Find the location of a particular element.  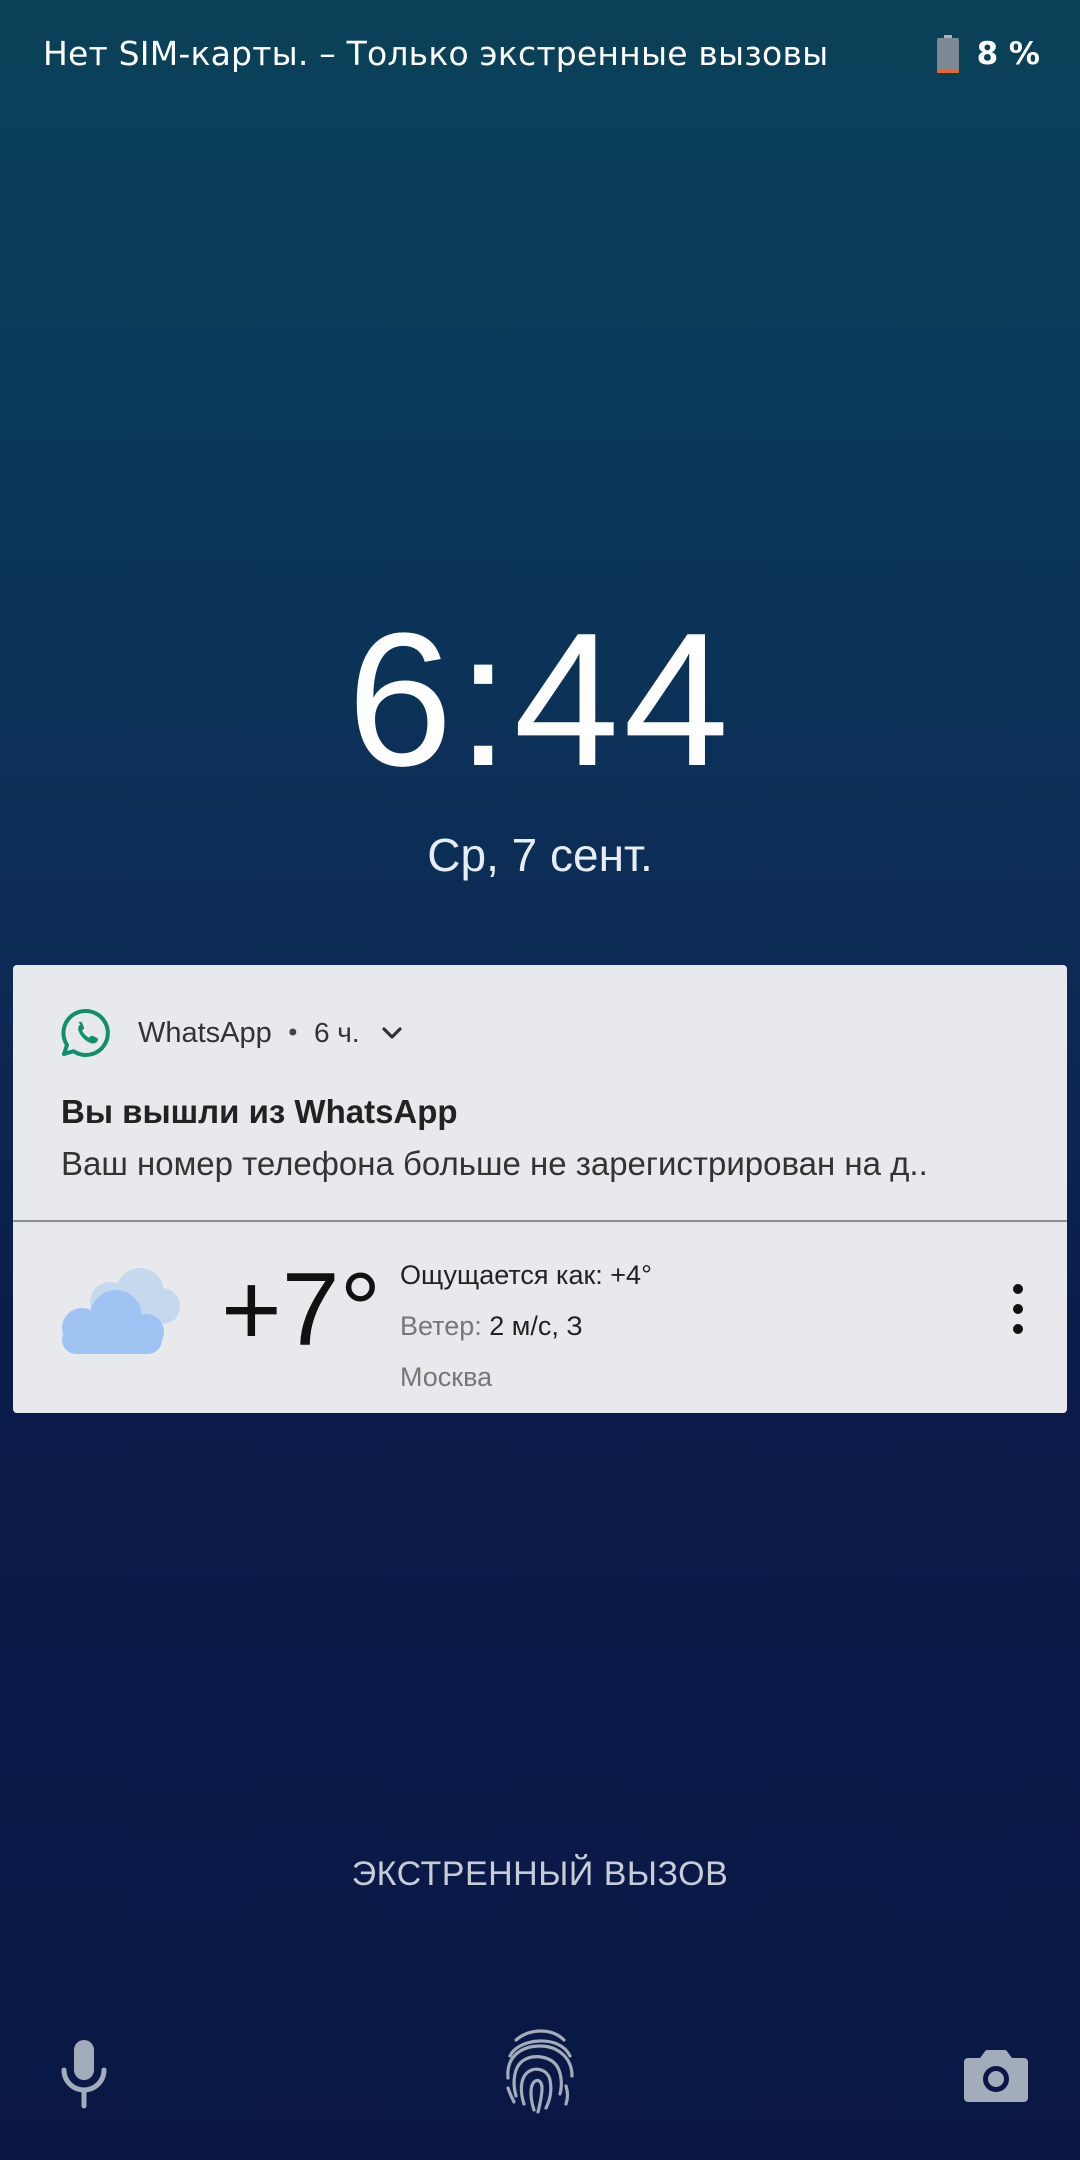

notification-app-name: WhatsApp is located at coordinates (205, 1032).